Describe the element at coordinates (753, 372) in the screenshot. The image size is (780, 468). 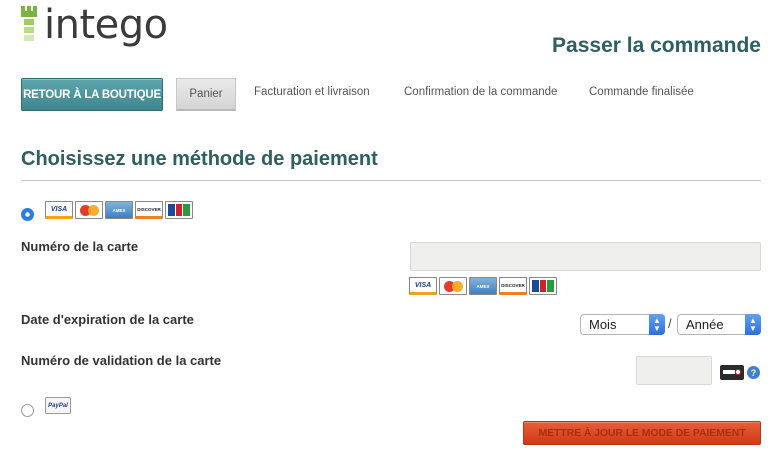
I see `help-icon: ?` at that location.